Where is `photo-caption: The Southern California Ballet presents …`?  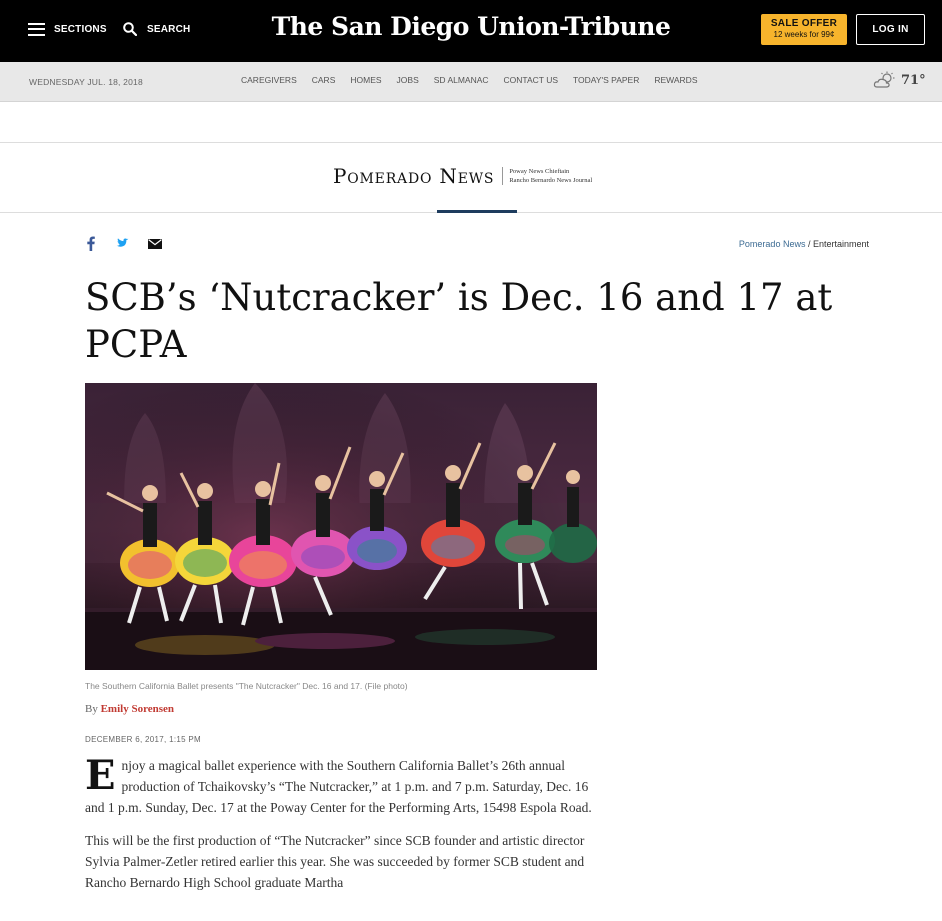
photo-caption: The Southern California Ballet presents … is located at coordinates (246, 686).